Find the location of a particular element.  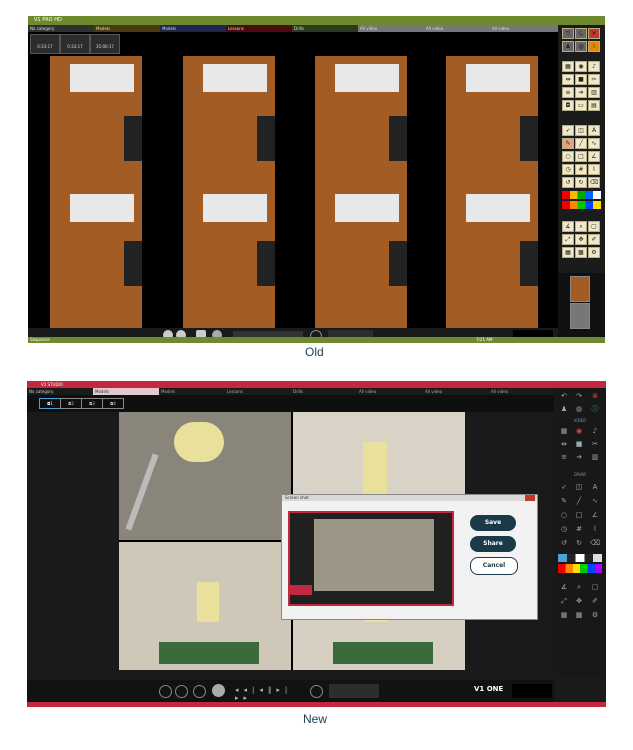

camera-button: ◘4 is located at coordinates (113, 403).